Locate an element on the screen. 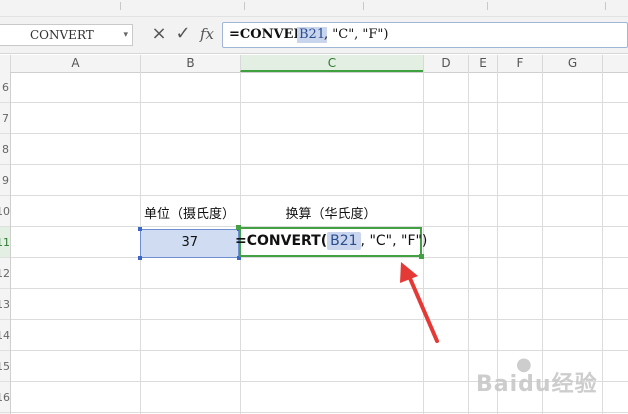 This screenshot has width=628, height=414. cell-b11-referenced: 37 is located at coordinates (189, 243).